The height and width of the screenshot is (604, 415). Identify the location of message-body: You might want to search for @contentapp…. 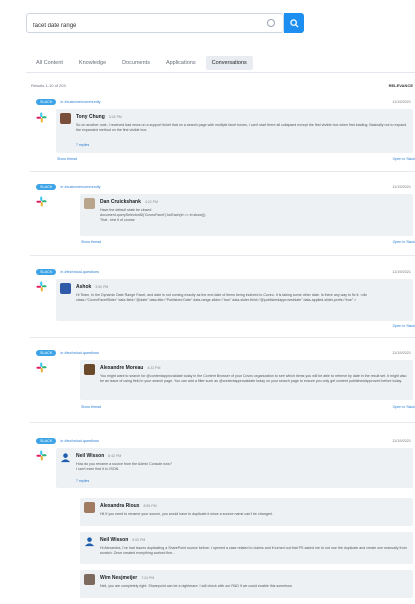
(253, 378).